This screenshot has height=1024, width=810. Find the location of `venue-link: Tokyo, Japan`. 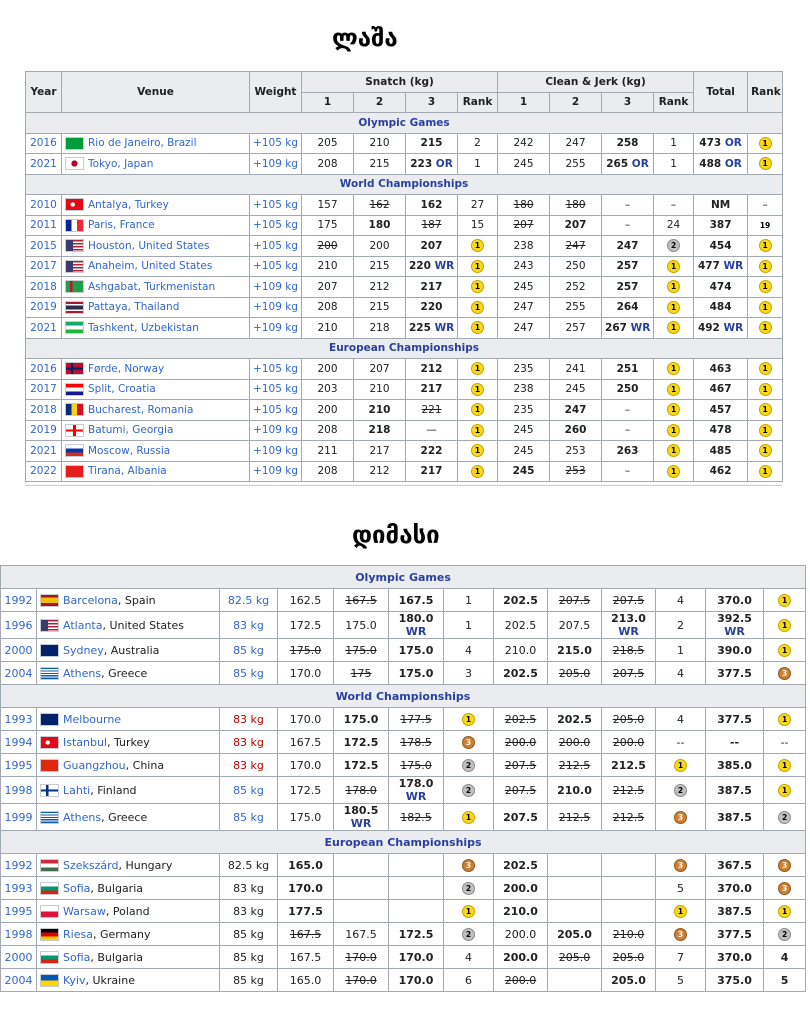

venue-link: Tokyo, Japan is located at coordinates (120, 164).